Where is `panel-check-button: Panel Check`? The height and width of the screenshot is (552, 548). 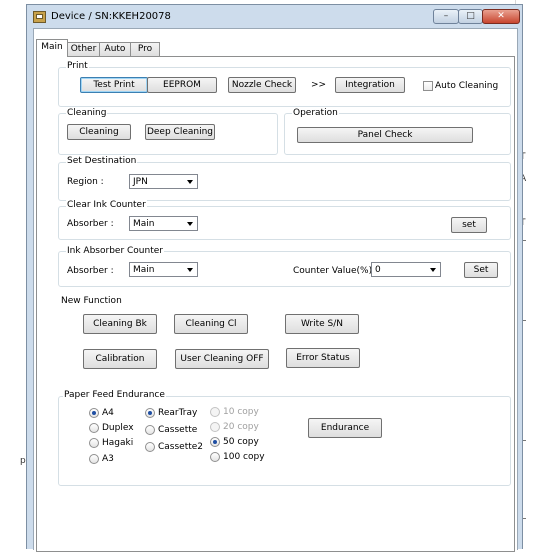
panel-check-button: Panel Check is located at coordinates (385, 135).